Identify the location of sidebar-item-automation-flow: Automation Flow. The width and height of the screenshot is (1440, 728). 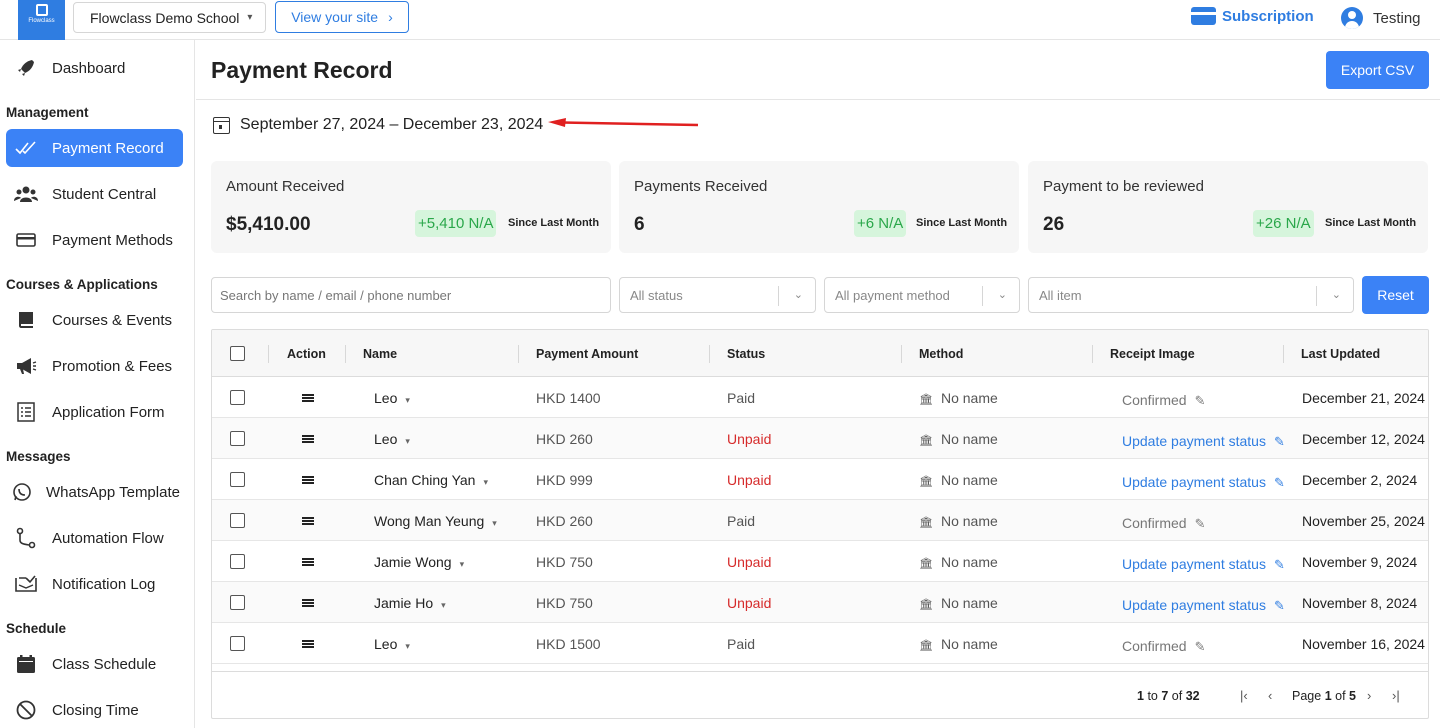
(94, 538).